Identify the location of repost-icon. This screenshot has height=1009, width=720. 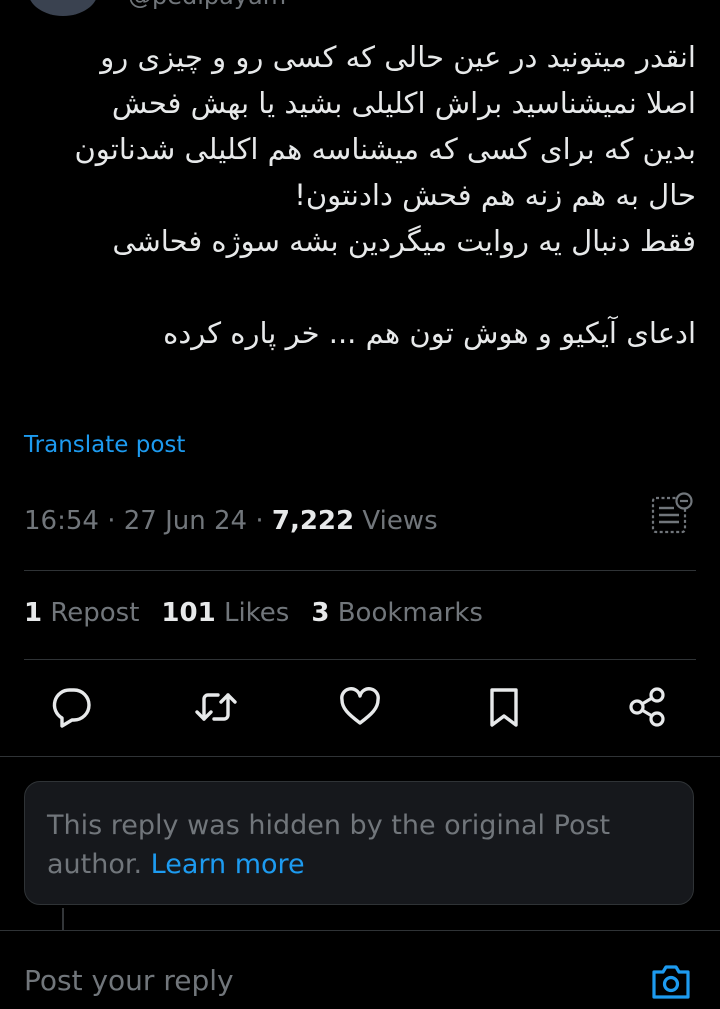
(216, 707).